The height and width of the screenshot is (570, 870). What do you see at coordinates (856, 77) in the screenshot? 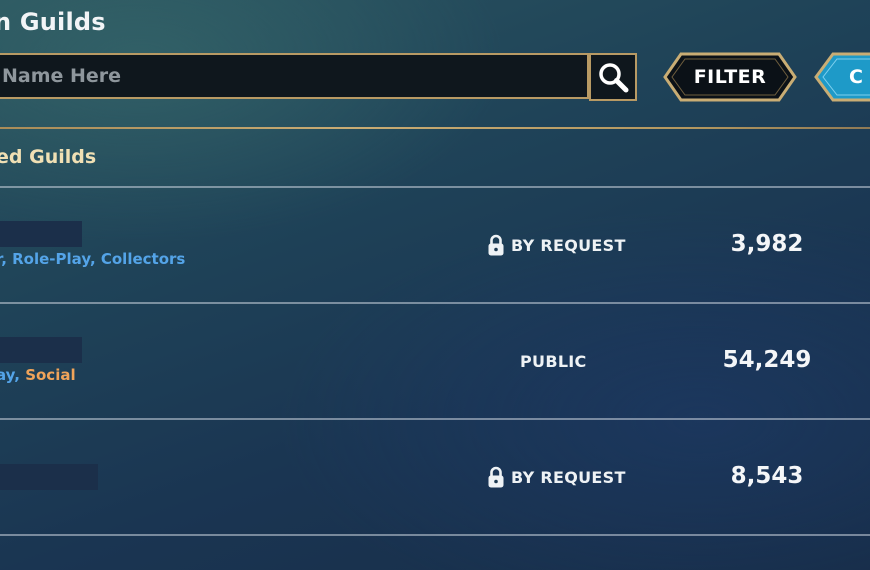
I see `create-button-label: C` at bounding box center [856, 77].